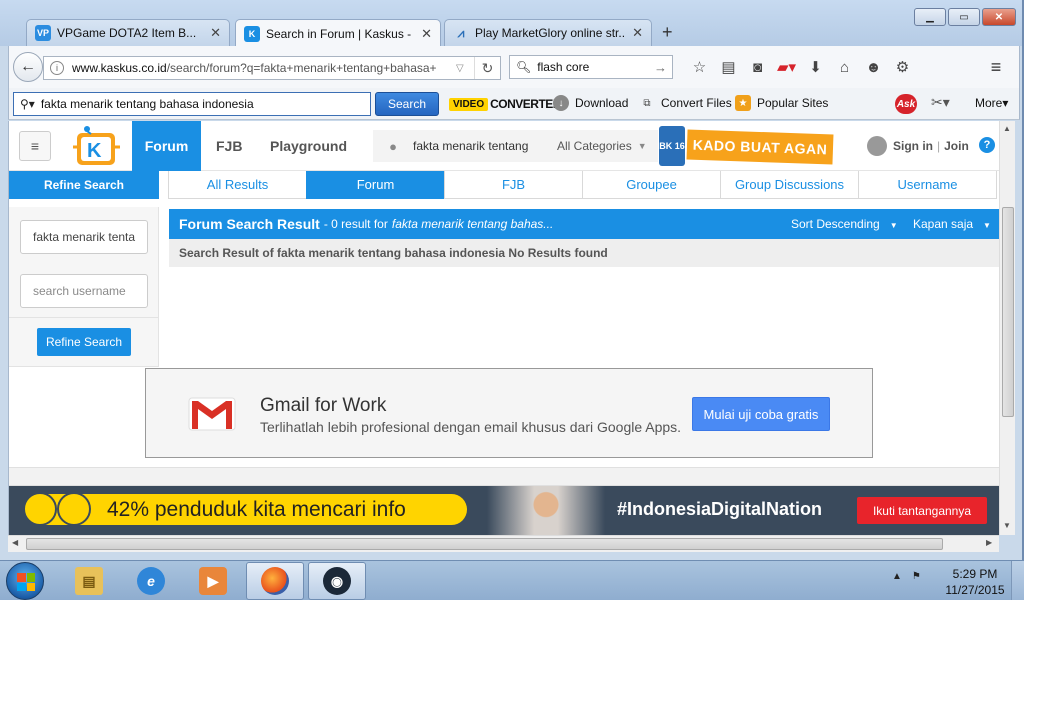 The height and width of the screenshot is (720, 1062). What do you see at coordinates (996, 67) in the screenshot?
I see `open-menu-icon: ≡` at bounding box center [996, 67].